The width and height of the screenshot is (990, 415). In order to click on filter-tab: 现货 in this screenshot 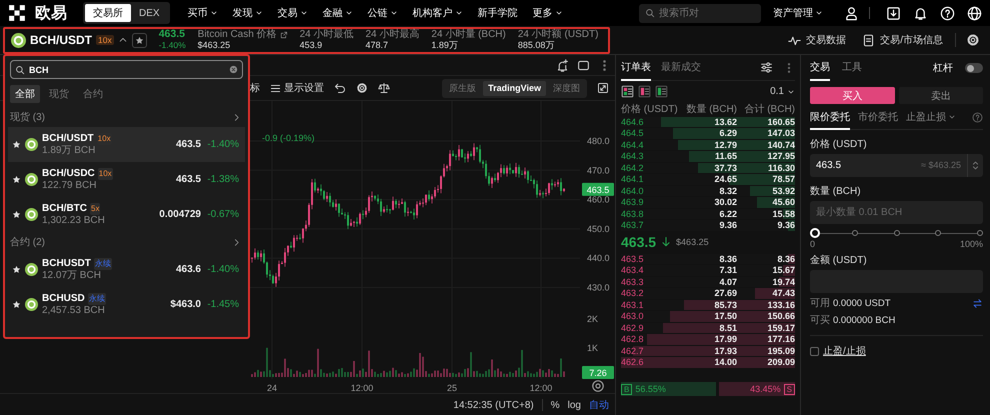, I will do `click(59, 94)`.